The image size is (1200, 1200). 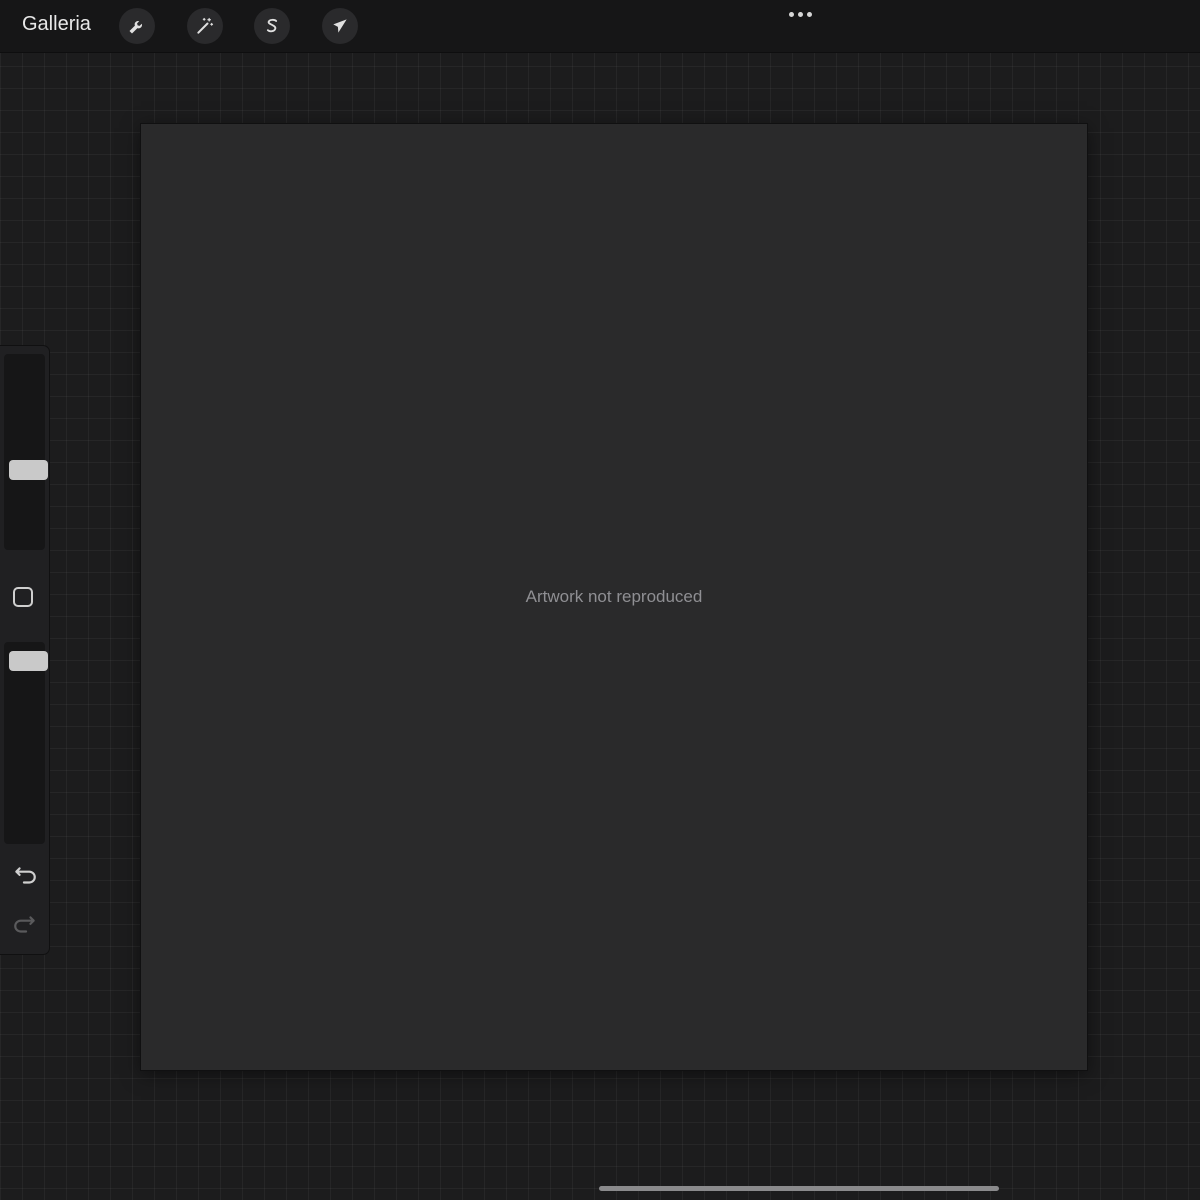 I want to click on side-panel, so click(x=24, y=650).